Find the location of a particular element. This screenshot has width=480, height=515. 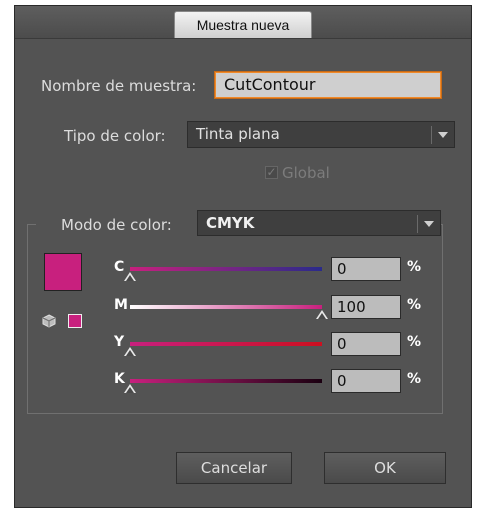

swatch-name-input: CutContour is located at coordinates (328, 85).